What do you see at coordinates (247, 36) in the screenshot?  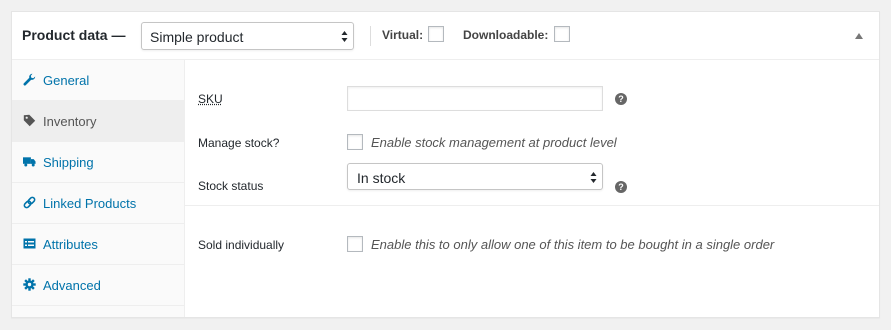 I see `product-type-select: Simple product` at bounding box center [247, 36].